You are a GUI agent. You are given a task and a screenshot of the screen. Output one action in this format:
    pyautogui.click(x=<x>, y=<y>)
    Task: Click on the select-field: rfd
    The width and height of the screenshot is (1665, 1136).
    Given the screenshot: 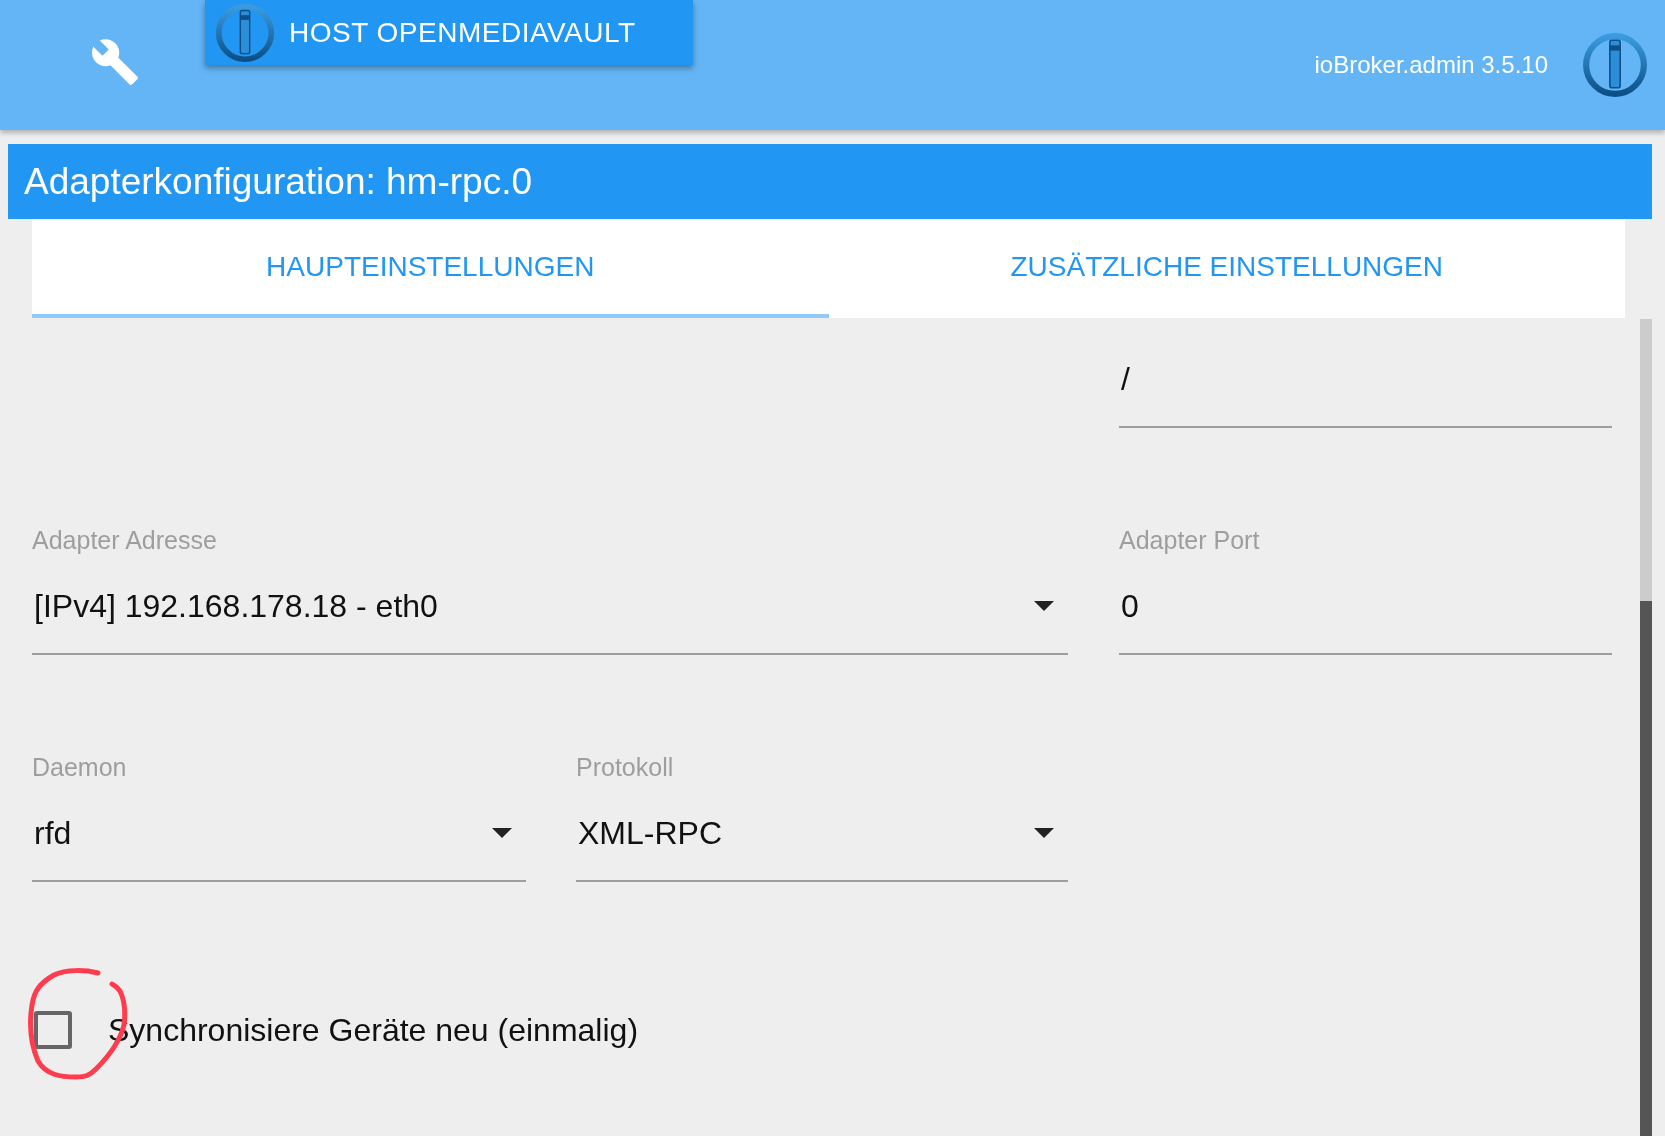 What is the action you would take?
    pyautogui.click(x=279, y=832)
    